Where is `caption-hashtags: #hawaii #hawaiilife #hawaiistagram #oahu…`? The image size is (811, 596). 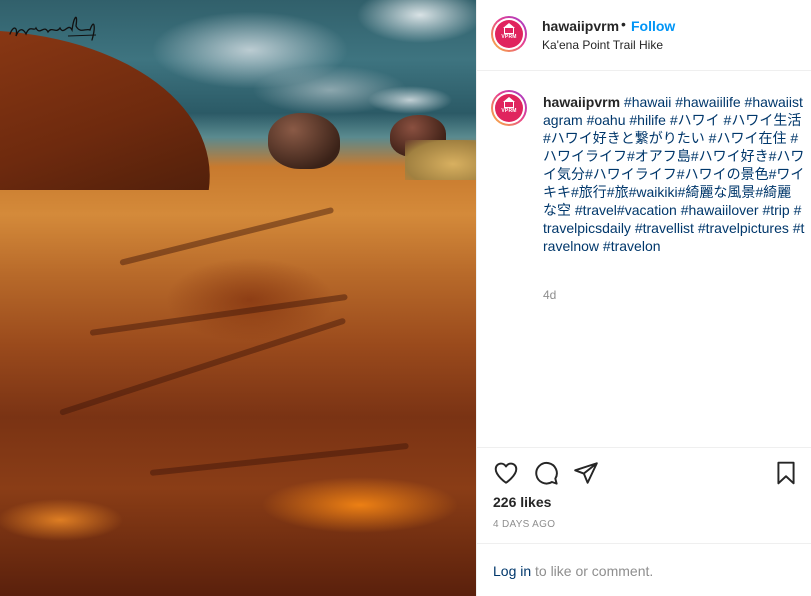 caption-hashtags: #hawaii #hawaiilife #hawaiistagram #oahu… is located at coordinates (673, 174).